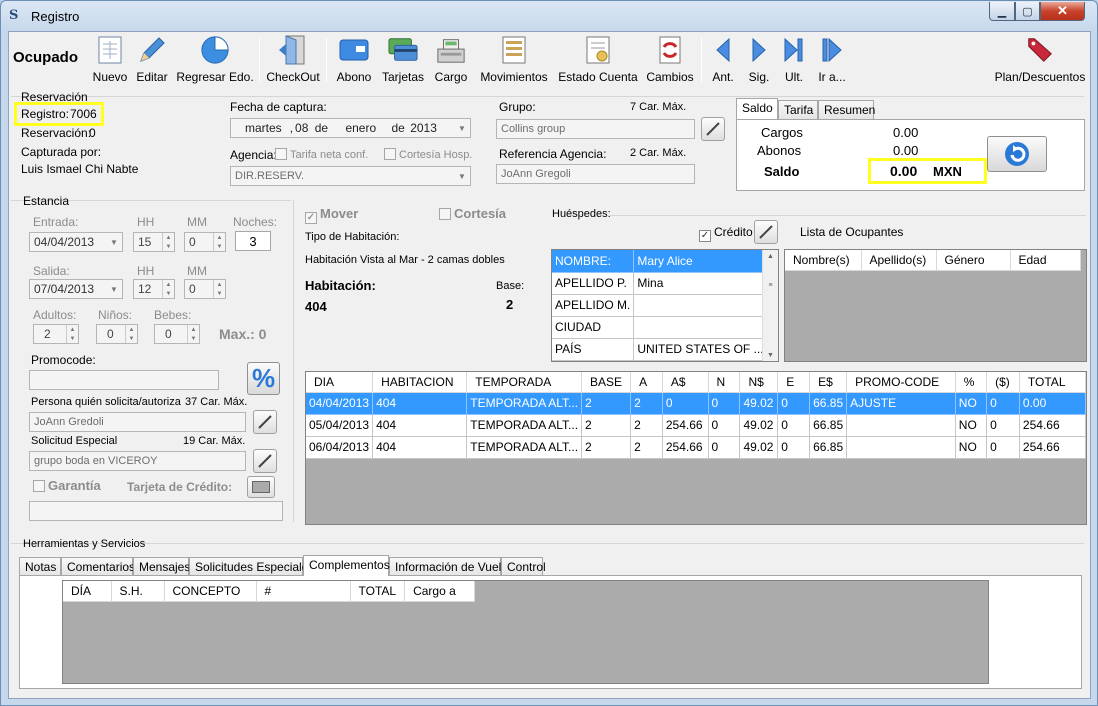 Image resolution: width=1098 pixels, height=706 pixels. Describe the element at coordinates (726, 233) in the screenshot. I see `credito-checkbox: ✓ Crédito` at that location.